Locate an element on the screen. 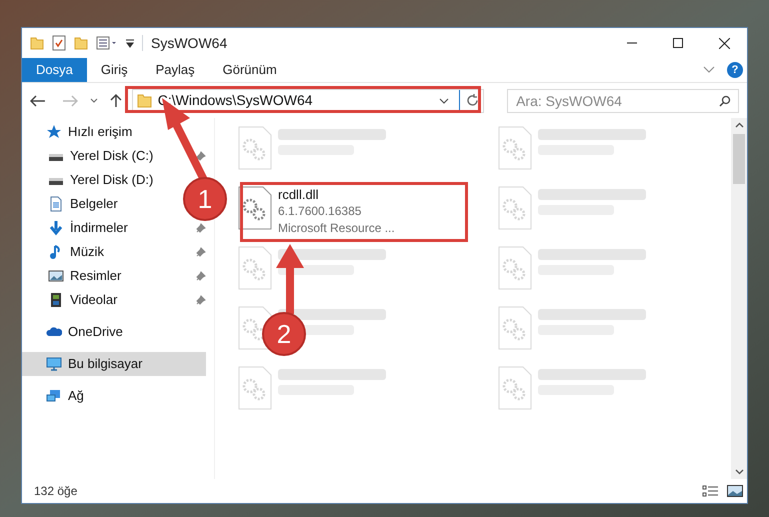 This screenshot has height=517, width=769. large-icons-view-icon is located at coordinates (735, 491).